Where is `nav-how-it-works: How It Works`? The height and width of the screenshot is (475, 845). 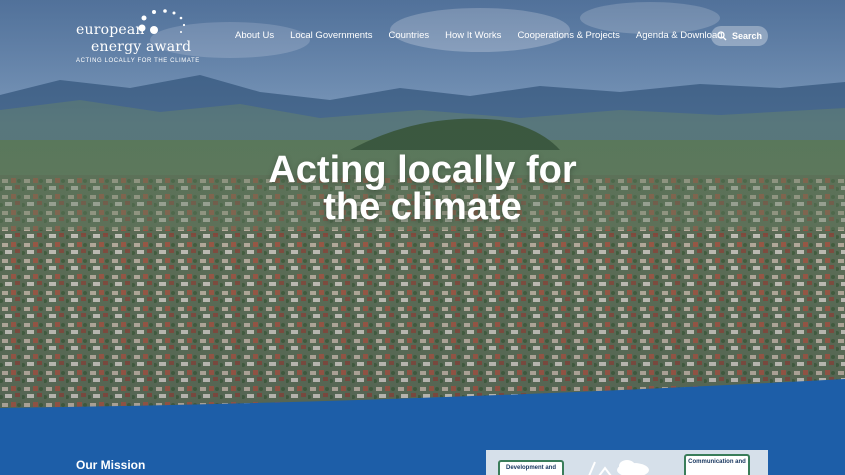 nav-how-it-works: How It Works is located at coordinates (473, 35).